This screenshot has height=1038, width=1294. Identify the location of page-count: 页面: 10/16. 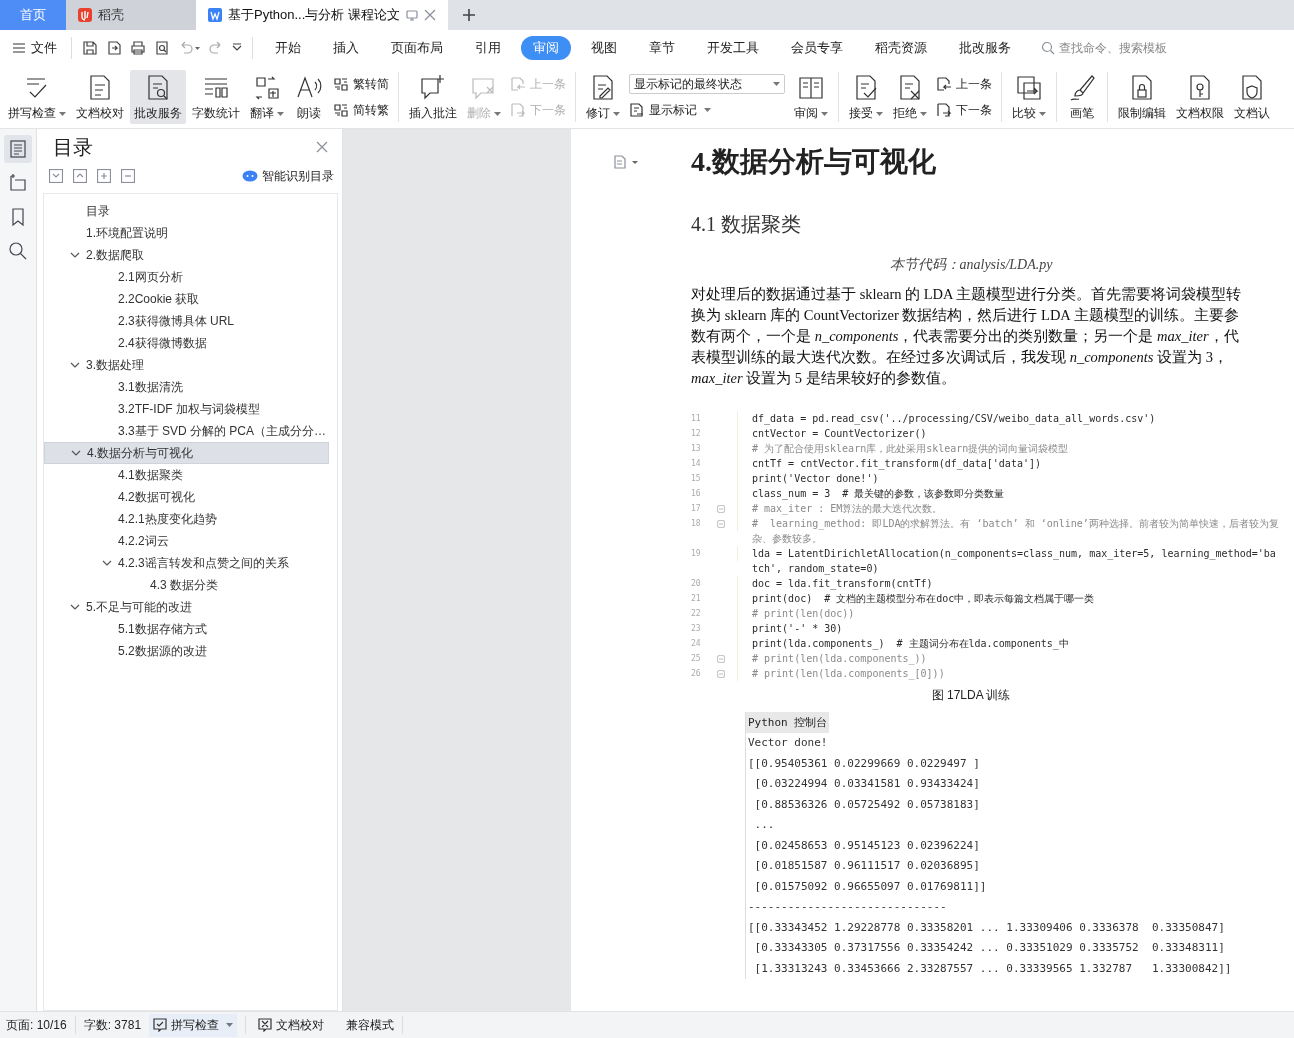
(36, 1025).